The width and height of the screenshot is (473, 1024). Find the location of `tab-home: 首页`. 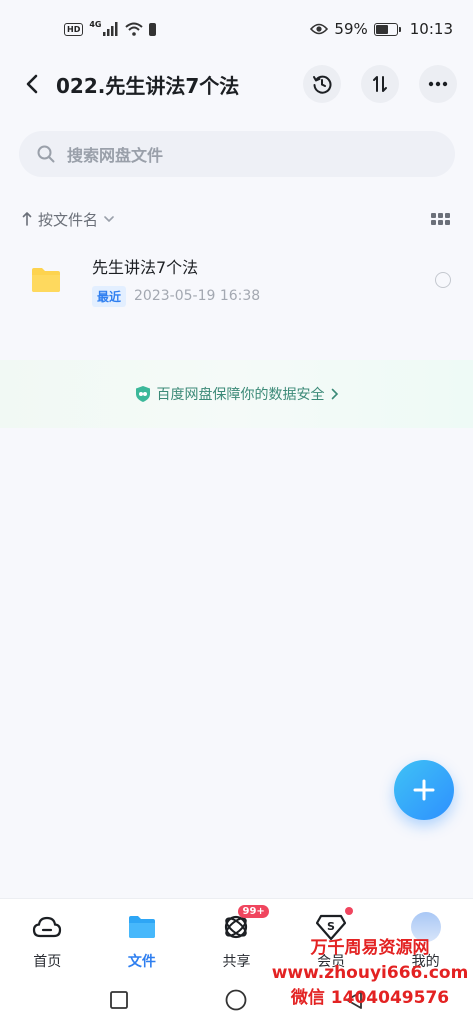

tab-home: 首页 is located at coordinates (47, 941).